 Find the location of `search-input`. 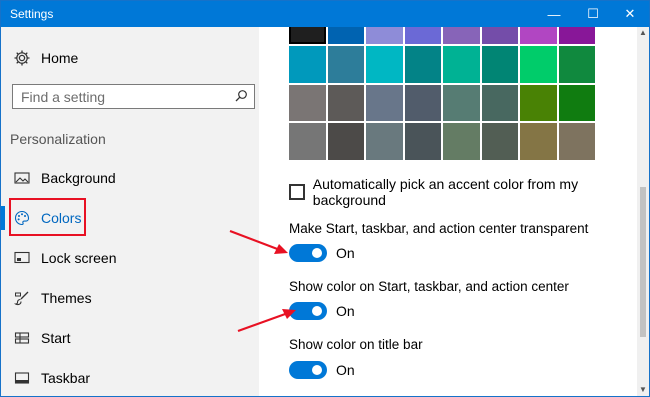

search-input is located at coordinates (126, 97).